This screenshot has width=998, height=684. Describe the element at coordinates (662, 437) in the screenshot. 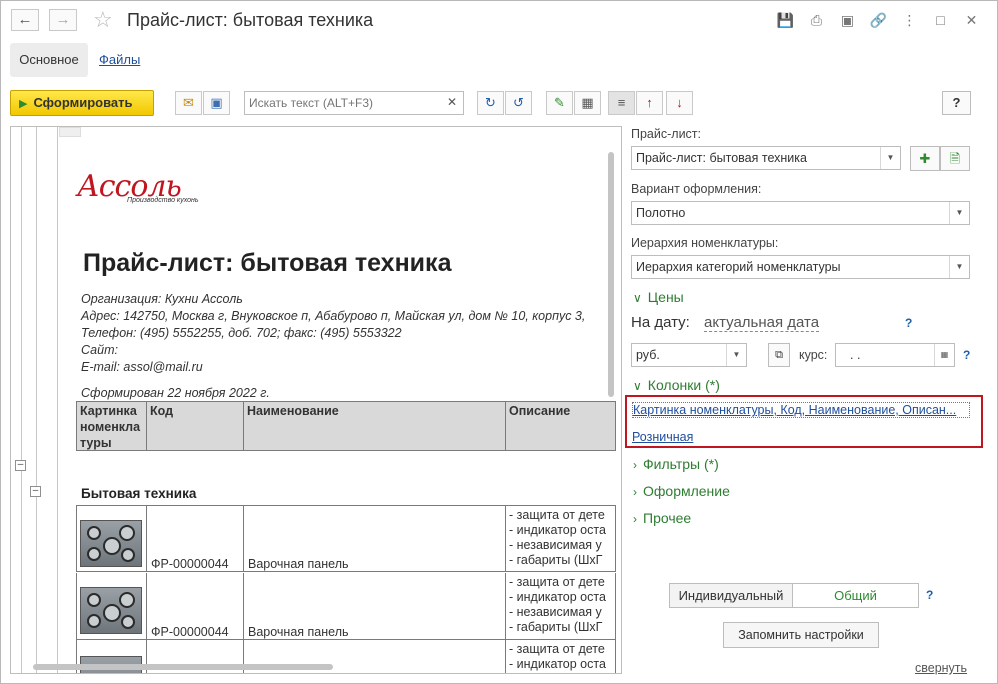

I see `retail-link: Розничная` at that location.